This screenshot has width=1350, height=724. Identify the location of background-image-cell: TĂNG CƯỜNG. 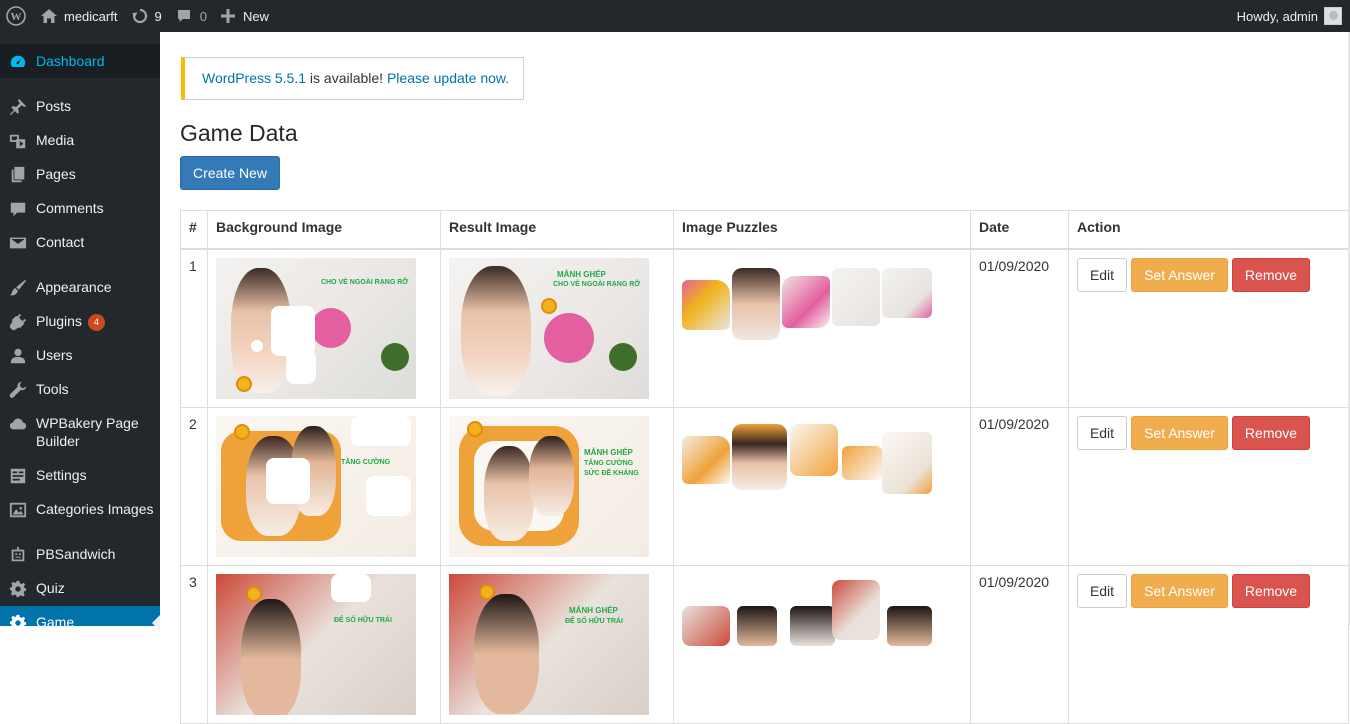
(324, 486).